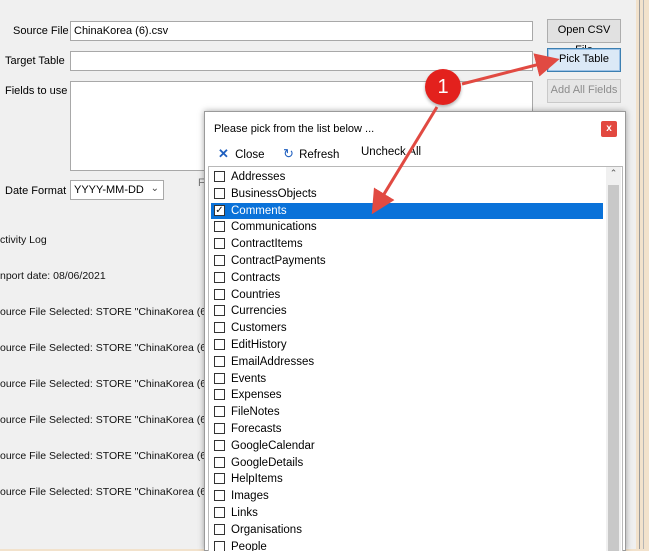  Describe the element at coordinates (510, 69) in the screenshot. I see `arrow-to-pick-table` at that location.